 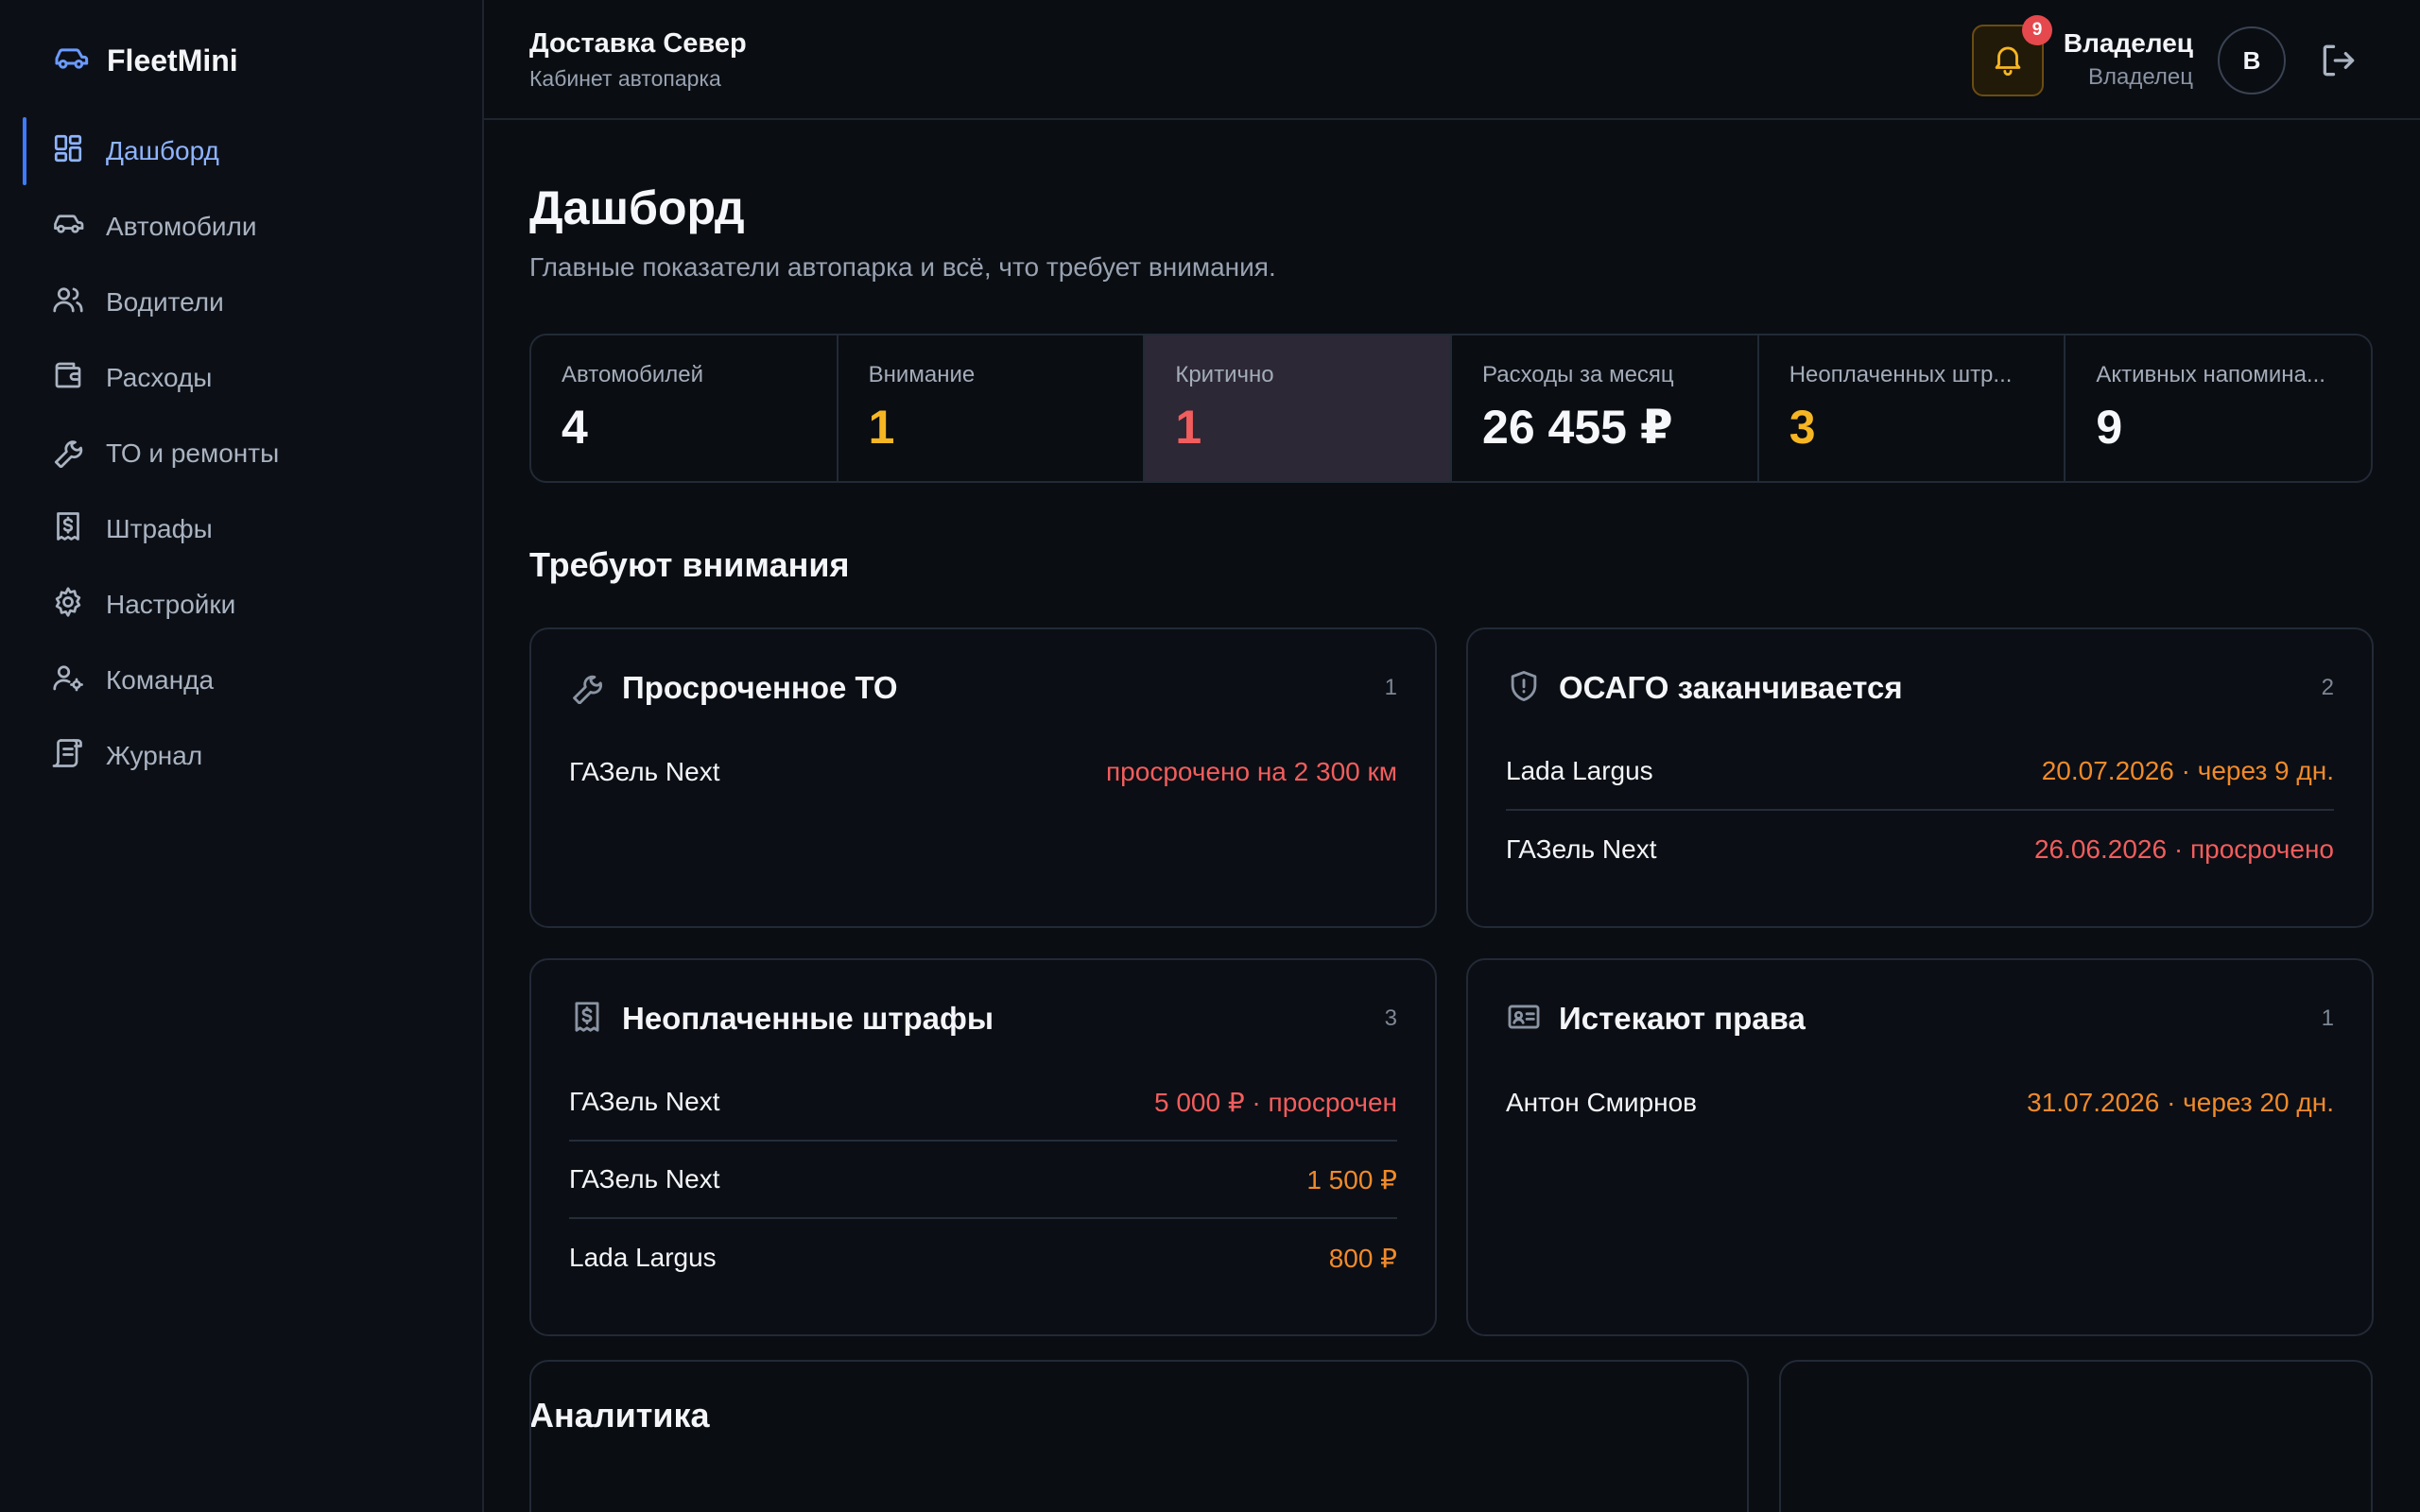 I want to click on list-item: ГАЗель Next 26.06.2026 · просрочено, so click(x=1920, y=849).